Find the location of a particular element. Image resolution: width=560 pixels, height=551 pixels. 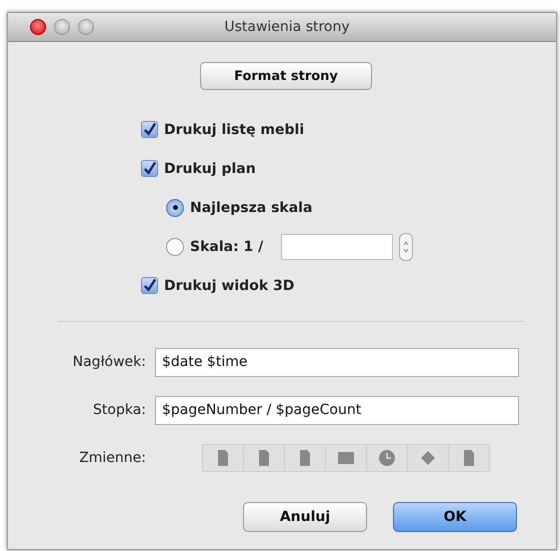

option-label: Drukuj listę mebli is located at coordinates (234, 130).